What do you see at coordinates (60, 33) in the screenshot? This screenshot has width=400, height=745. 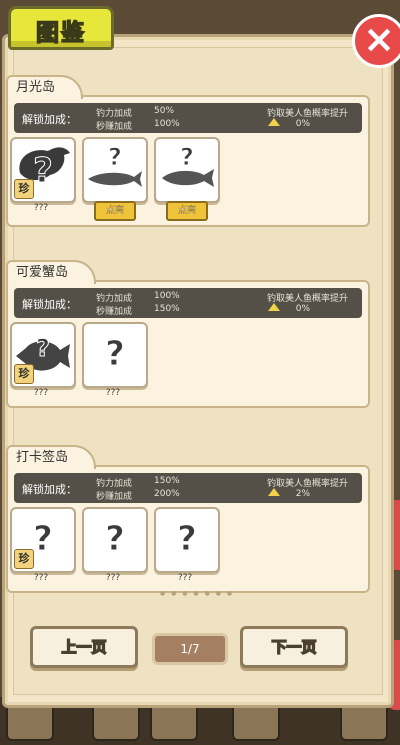 I see `page-title: 图鉴` at bounding box center [60, 33].